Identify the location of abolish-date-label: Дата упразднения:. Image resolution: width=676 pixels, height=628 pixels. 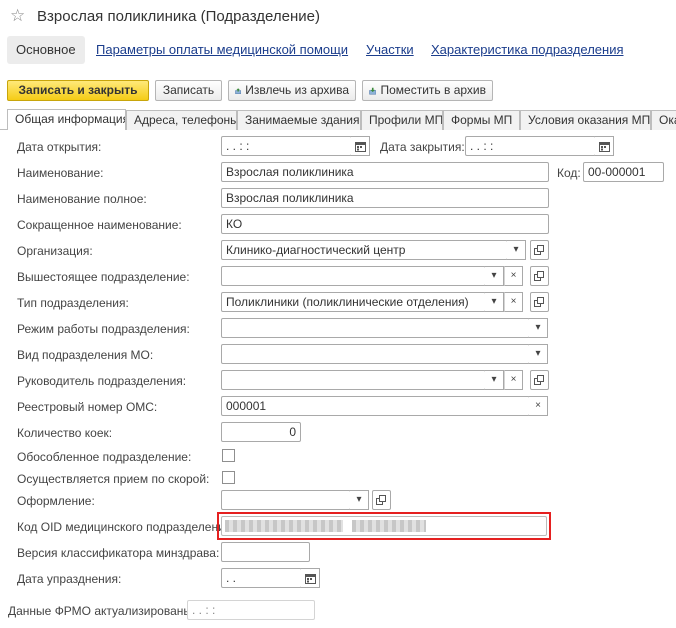
(69, 579).